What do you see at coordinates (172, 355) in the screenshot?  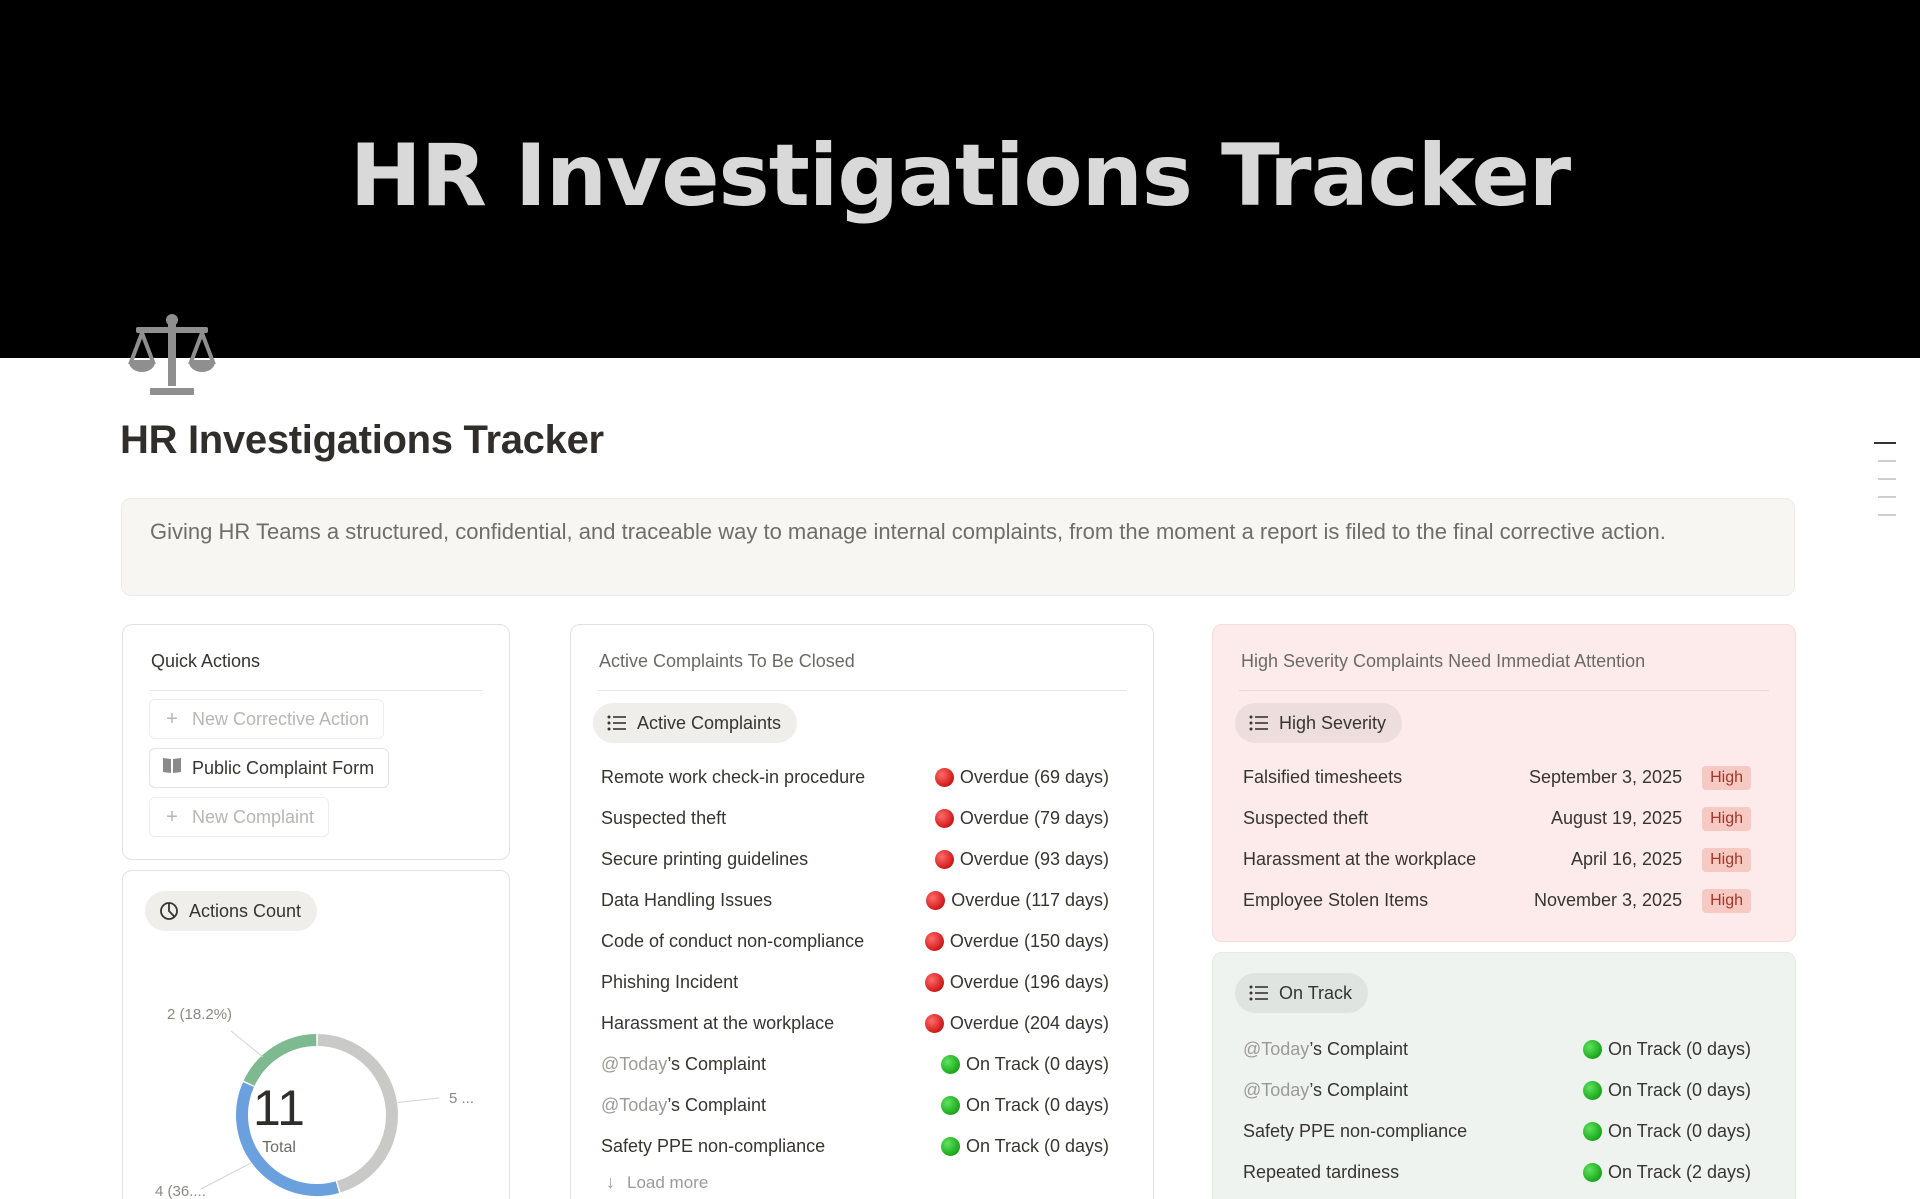 I see `scales-of-justice-icon` at bounding box center [172, 355].